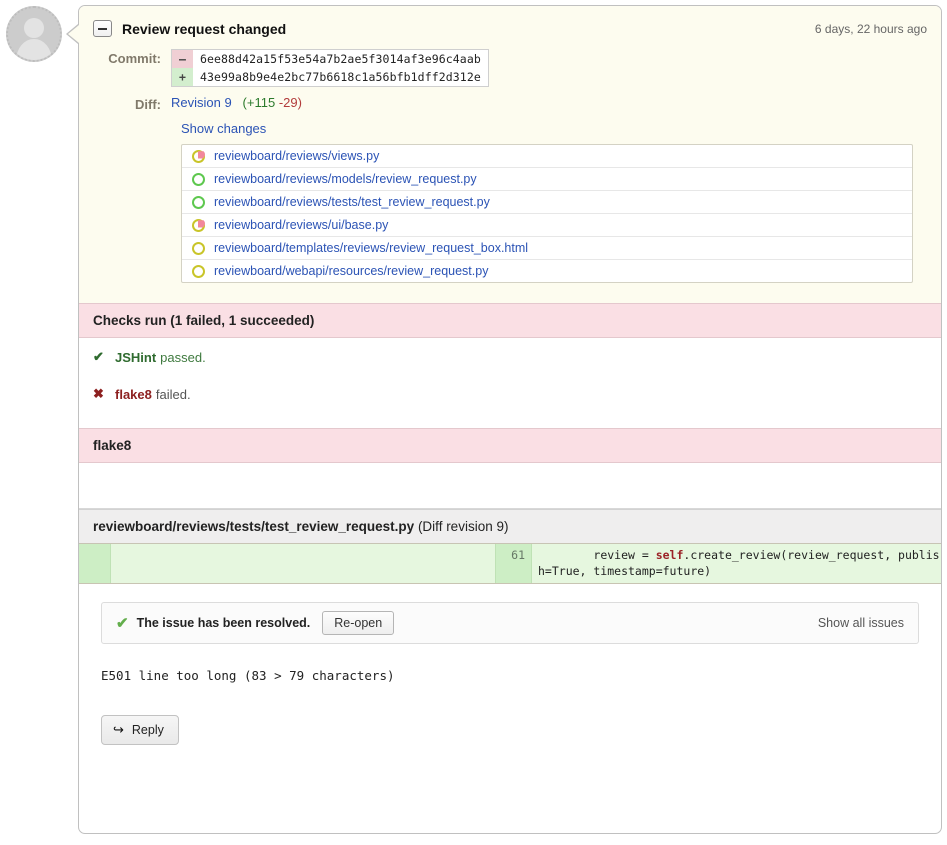  Describe the element at coordinates (870, 28) in the screenshot. I see `timestamp: 6 days, 22 hours ago` at that location.